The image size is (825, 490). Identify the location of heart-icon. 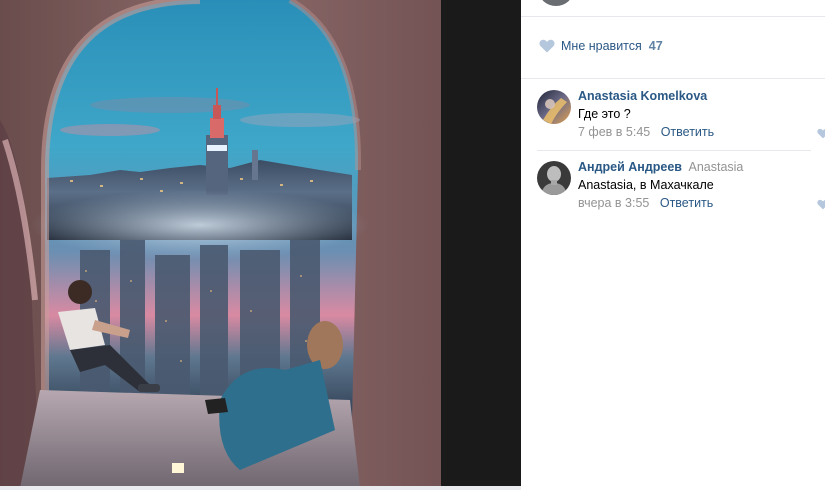
(547, 46).